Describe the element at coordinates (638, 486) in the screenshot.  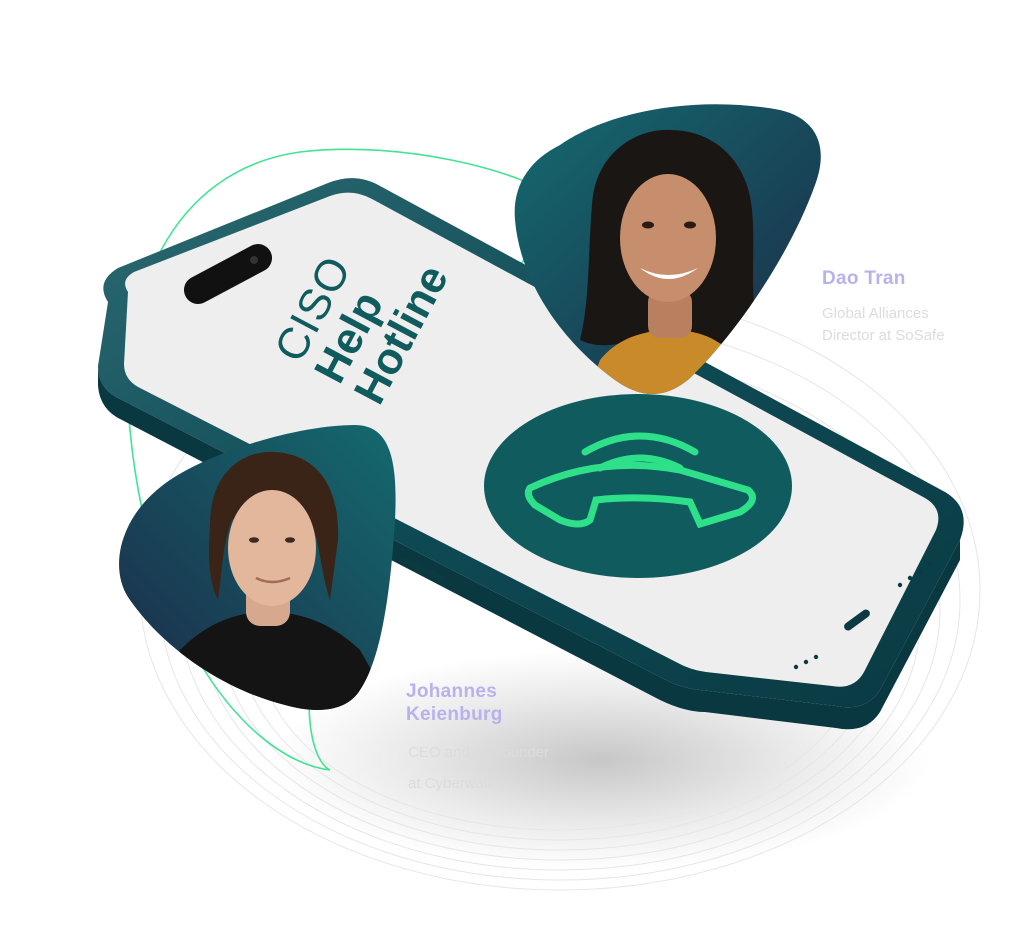
I see `call-button` at that location.